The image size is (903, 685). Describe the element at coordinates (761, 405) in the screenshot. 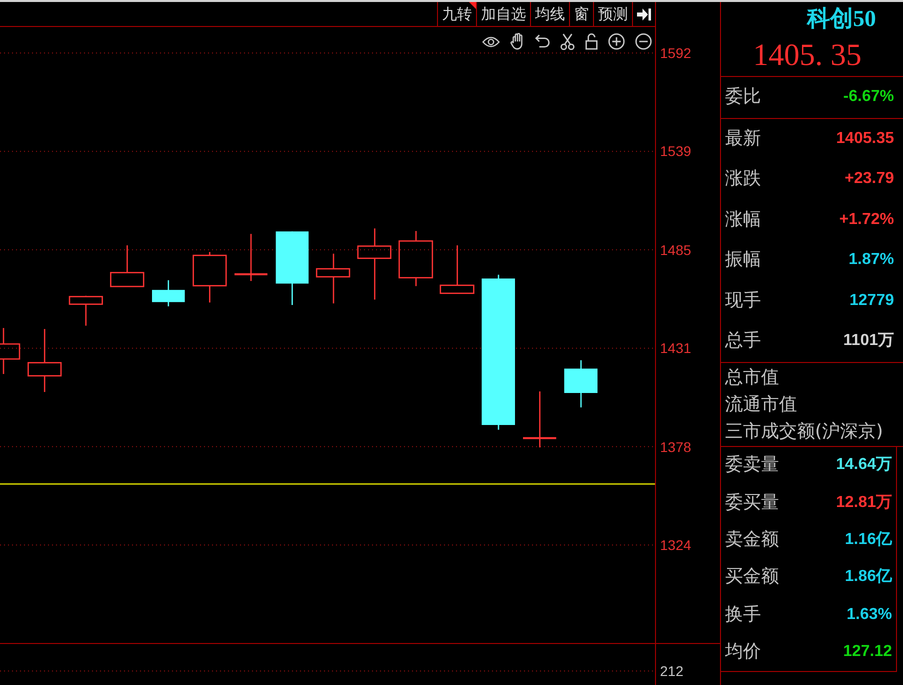

I see `field-label: 流通市值` at that location.